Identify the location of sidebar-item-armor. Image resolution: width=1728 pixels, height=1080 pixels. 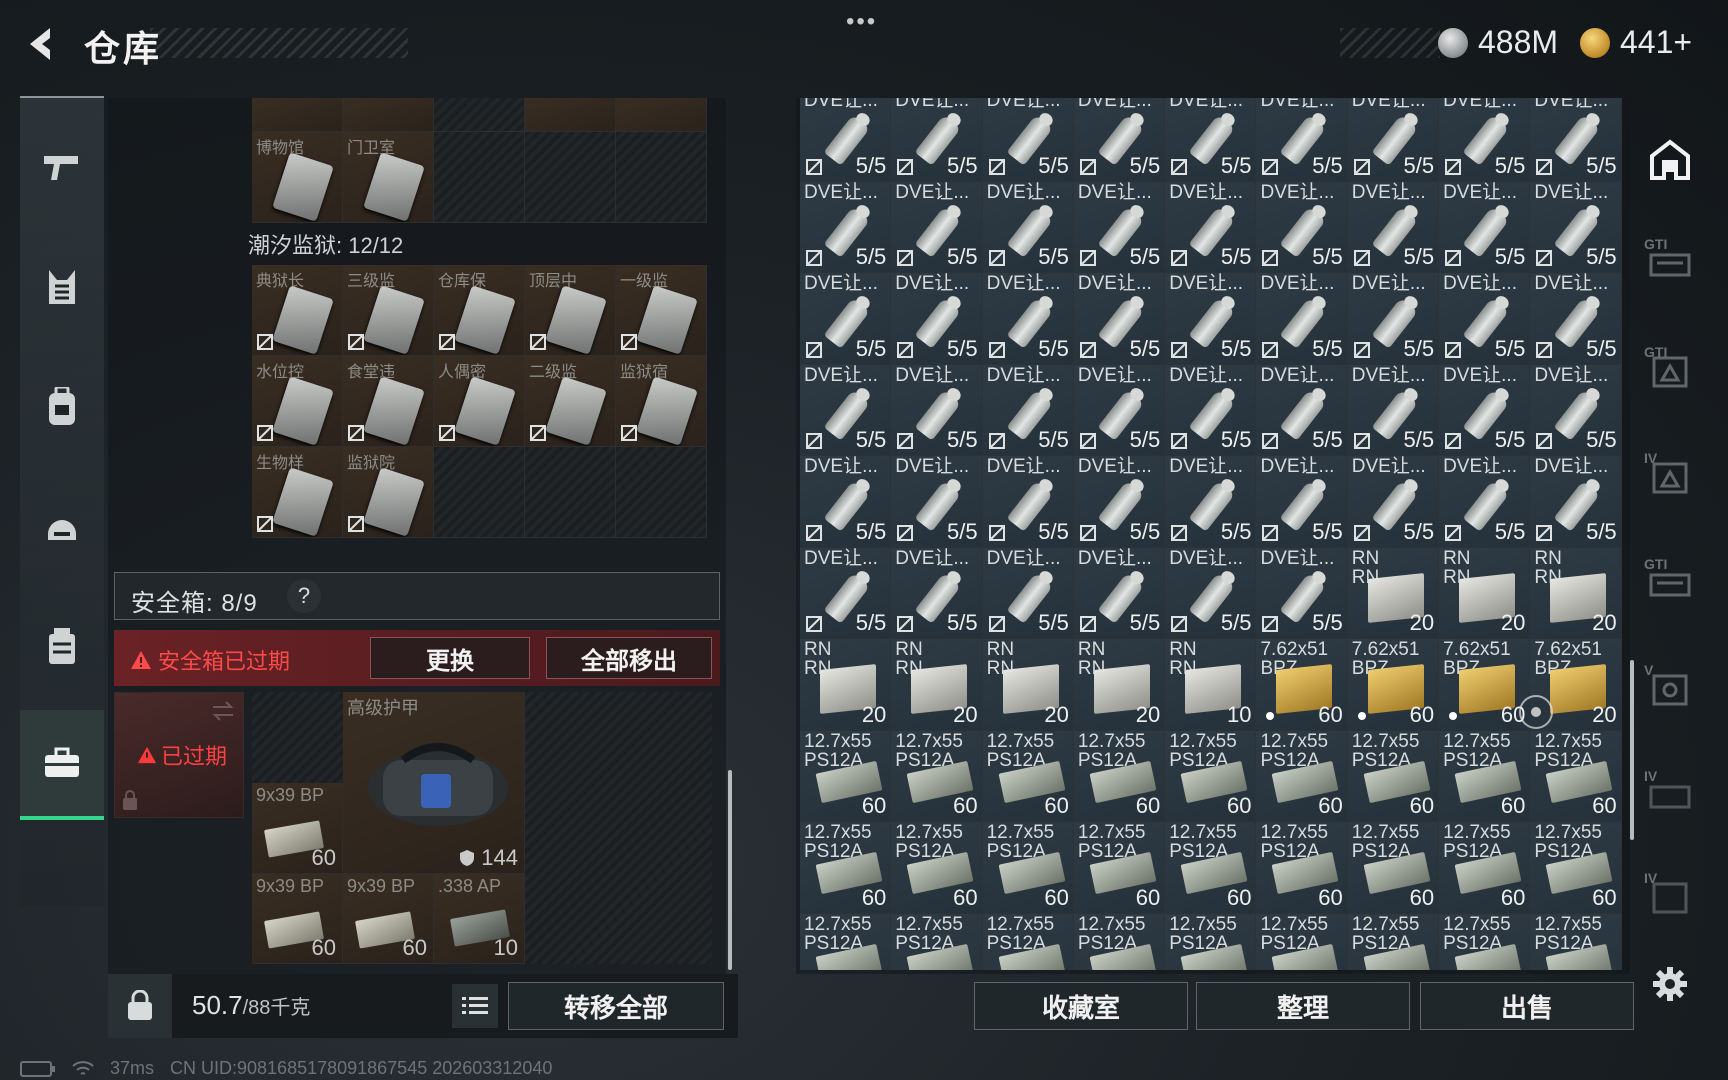
(62, 287).